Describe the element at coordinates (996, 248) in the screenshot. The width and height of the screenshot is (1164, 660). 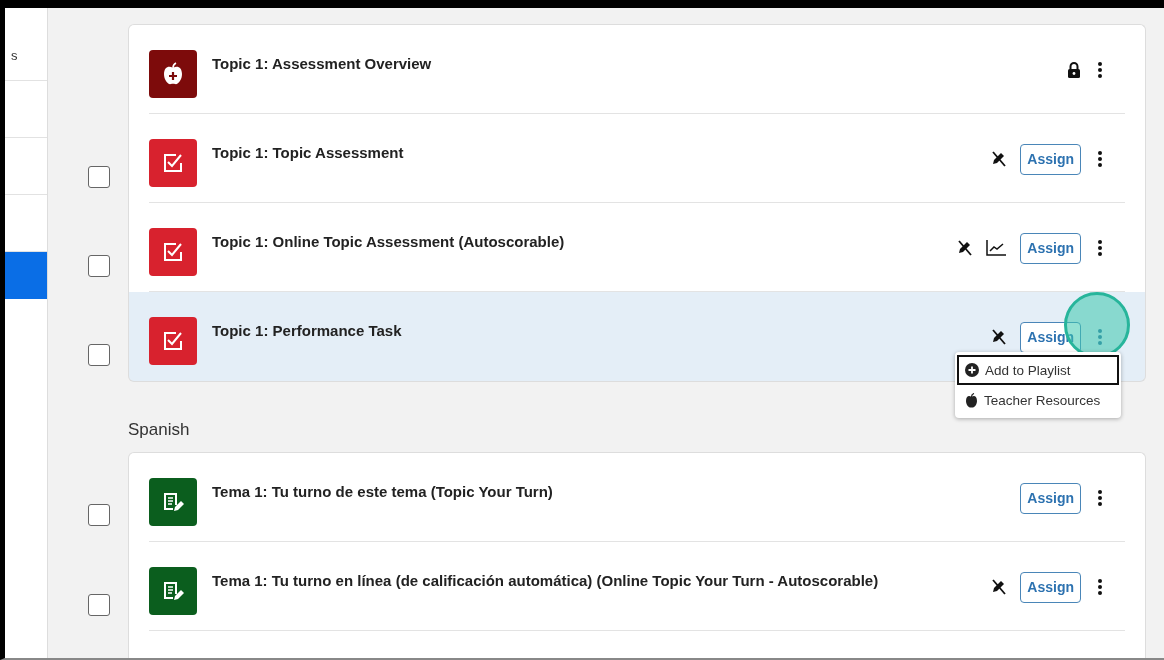
I see `line-chart-icon` at that location.